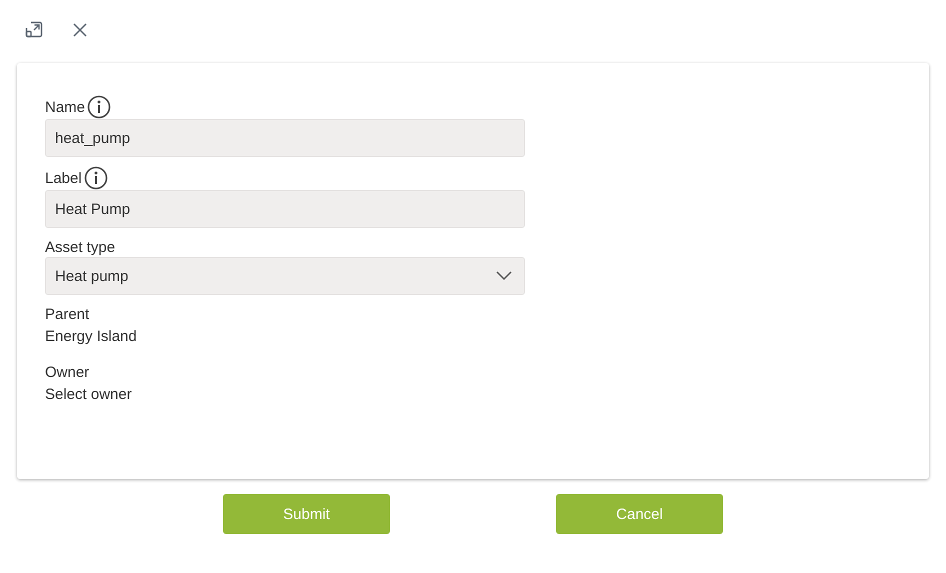  What do you see at coordinates (80, 247) in the screenshot?
I see `field-label: Asset type` at bounding box center [80, 247].